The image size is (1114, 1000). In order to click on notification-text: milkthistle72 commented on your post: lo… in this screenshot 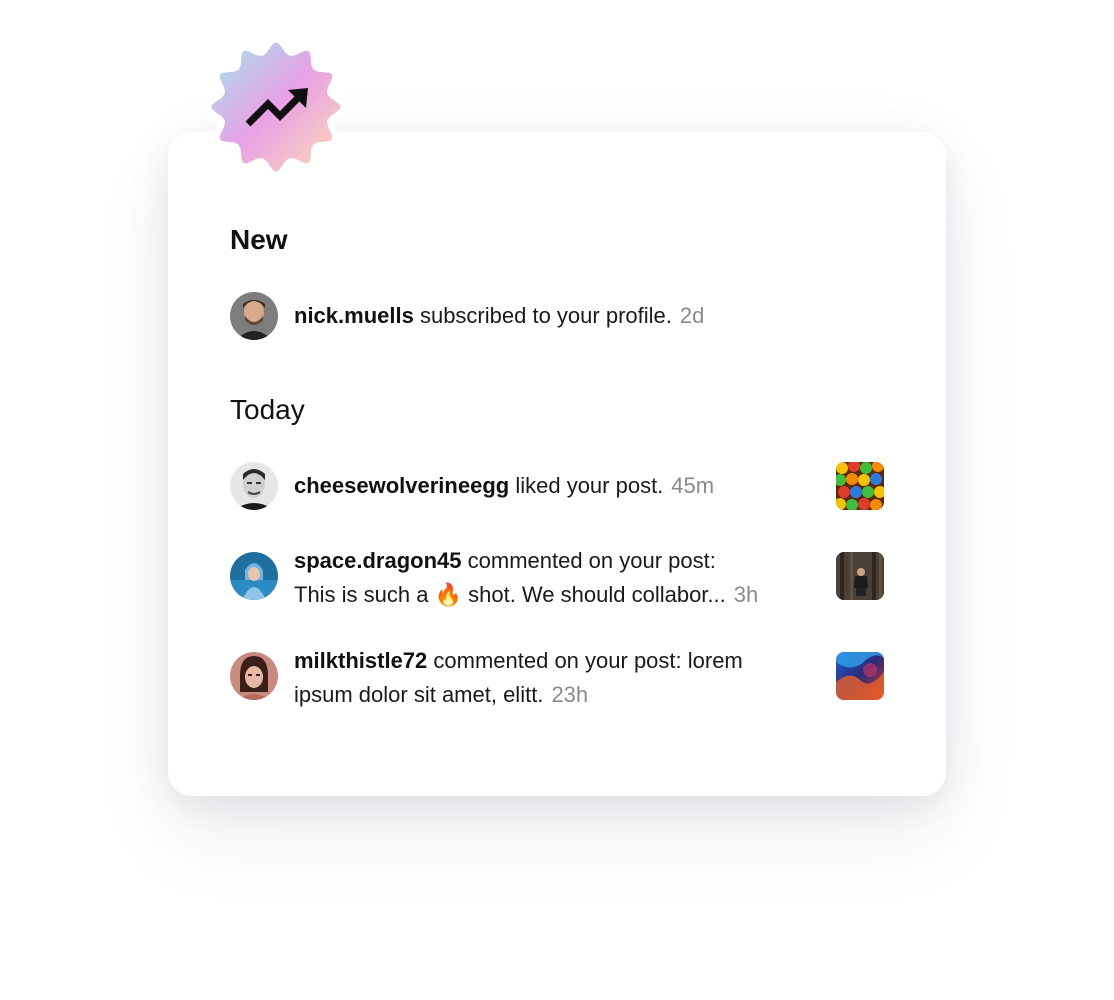, I will do `click(554, 678)`.